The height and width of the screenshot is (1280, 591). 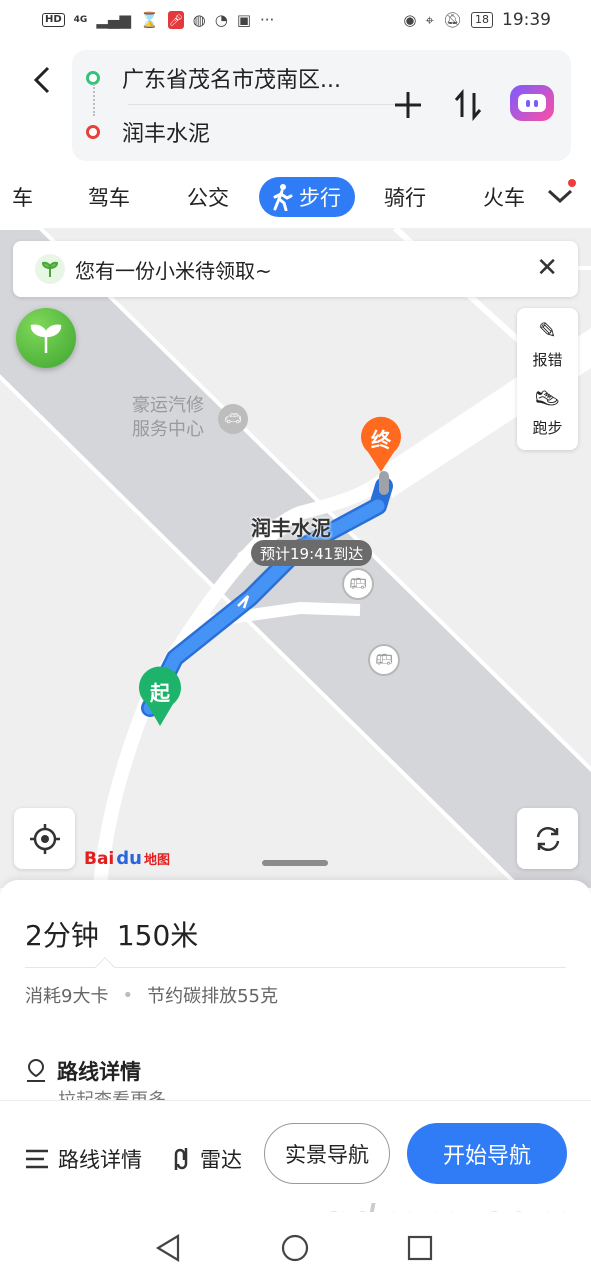 What do you see at coordinates (526, 20) in the screenshot?
I see `clock: 19:39` at bounding box center [526, 20].